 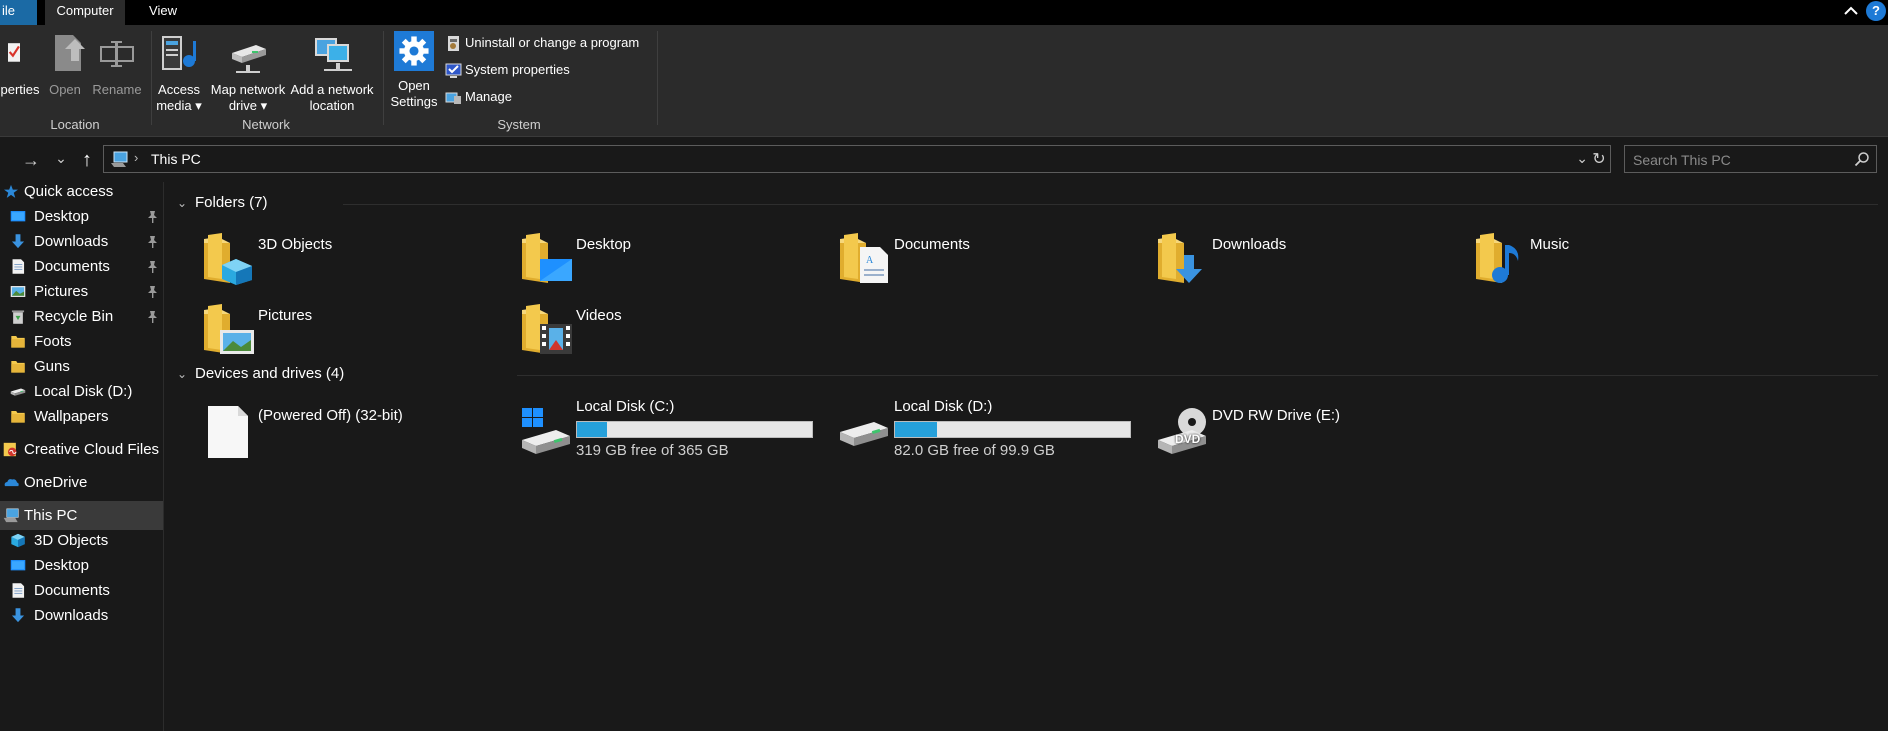 I want to click on open-button: Open, so click(x=65, y=64).